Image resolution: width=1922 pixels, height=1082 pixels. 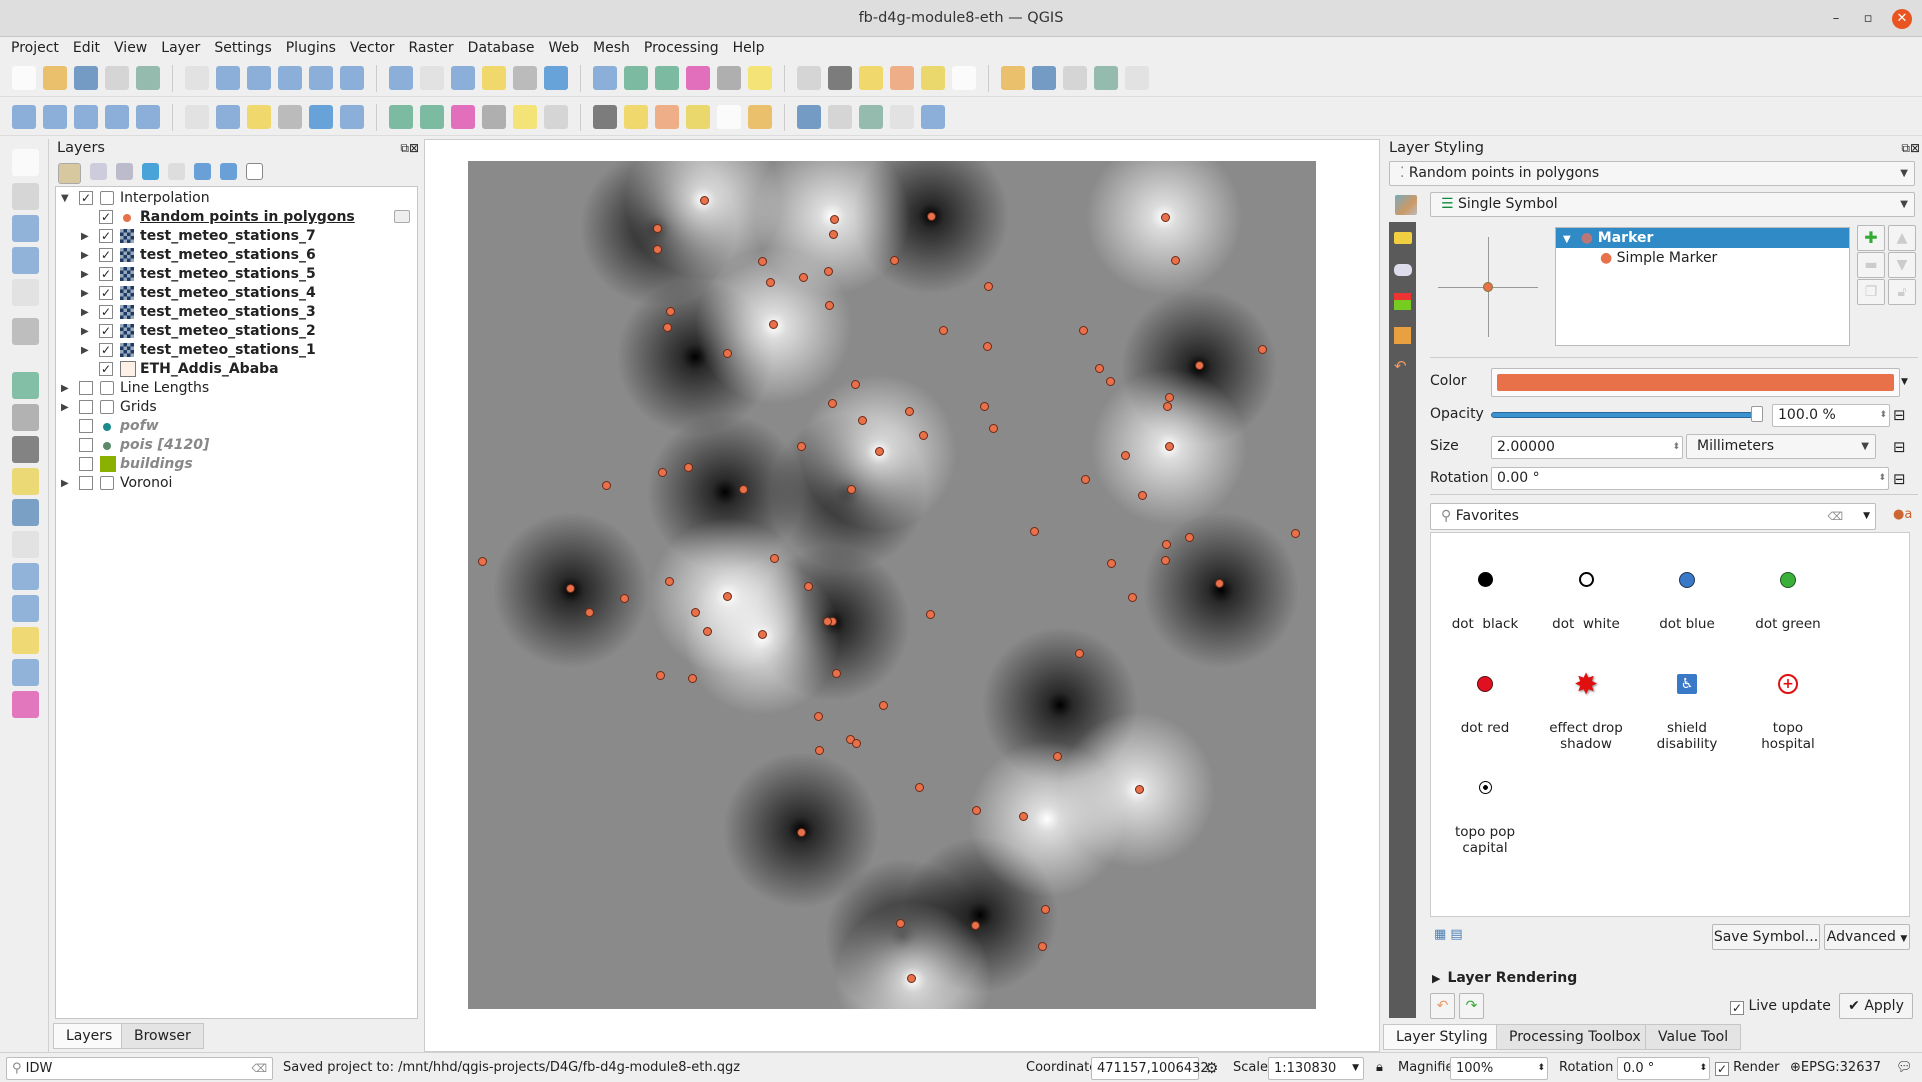 What do you see at coordinates (1902, 514) in the screenshot?
I see `style-manager-icon: ●a` at bounding box center [1902, 514].